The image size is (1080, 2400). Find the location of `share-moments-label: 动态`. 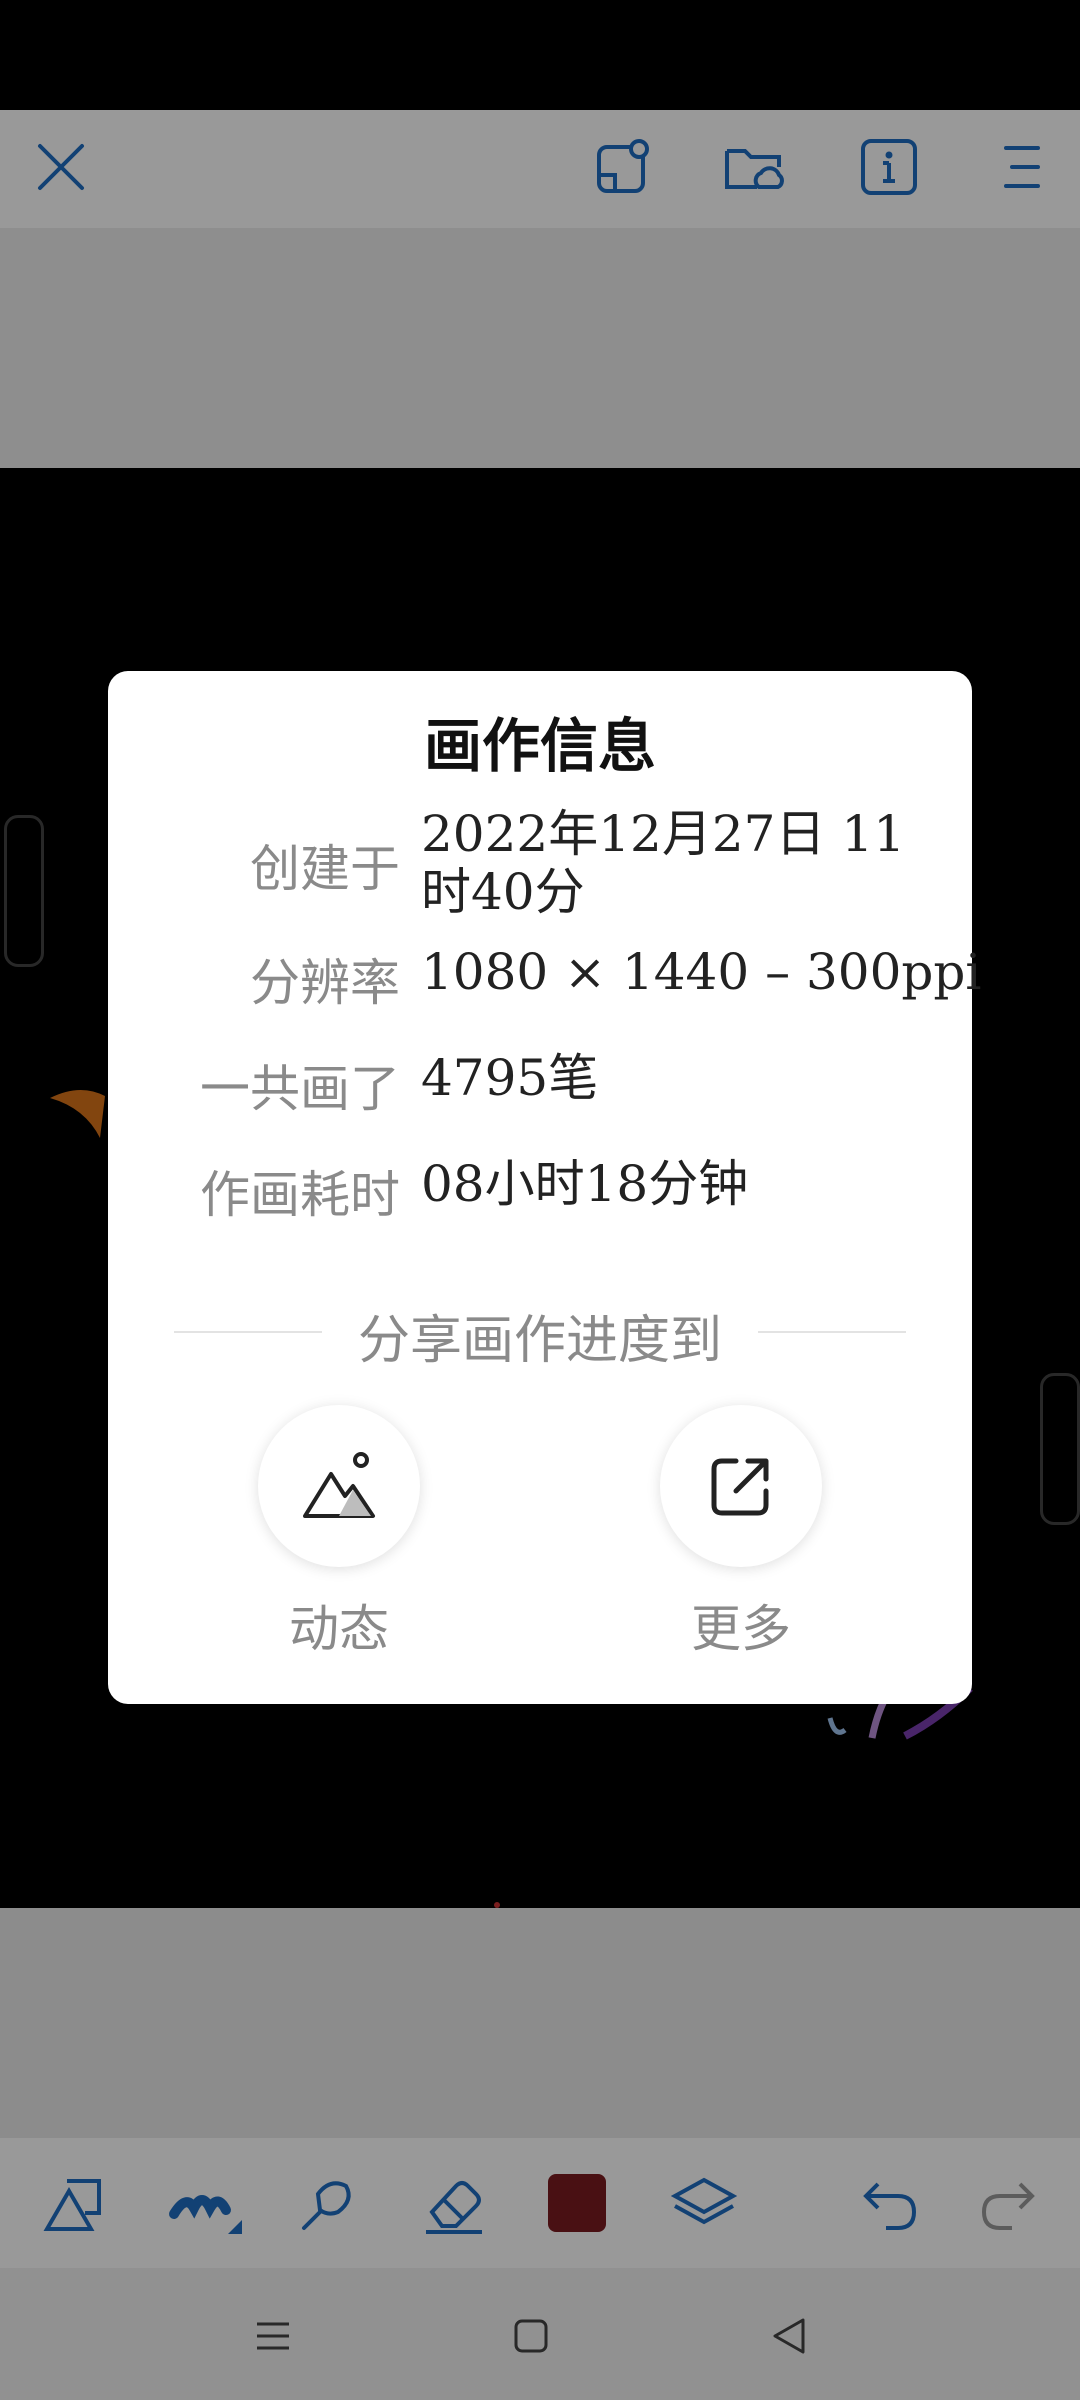

share-moments-label: 动态 is located at coordinates (339, 1629).